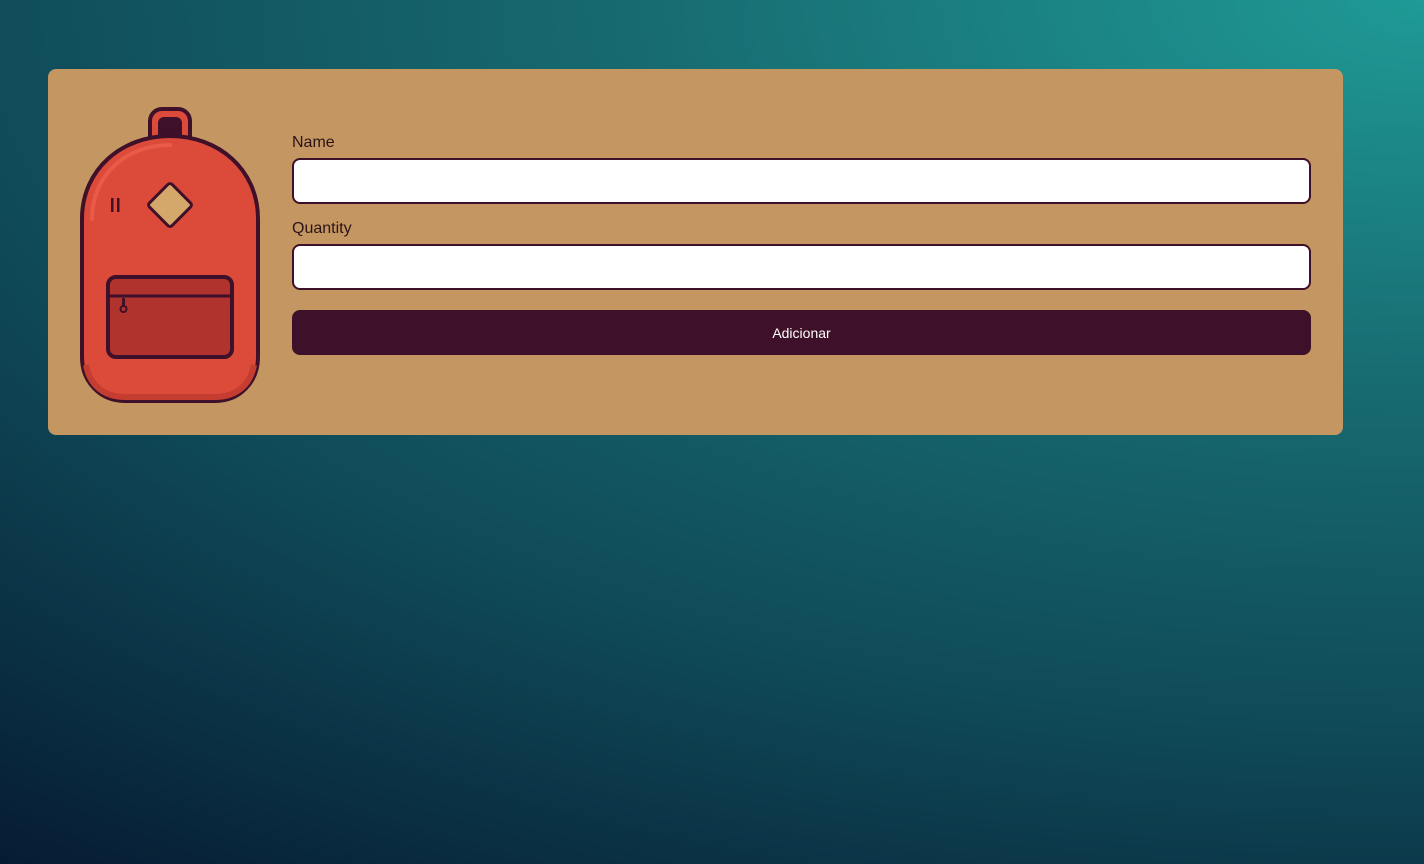 Image resolution: width=1424 pixels, height=864 pixels. I want to click on name-input, so click(801, 181).